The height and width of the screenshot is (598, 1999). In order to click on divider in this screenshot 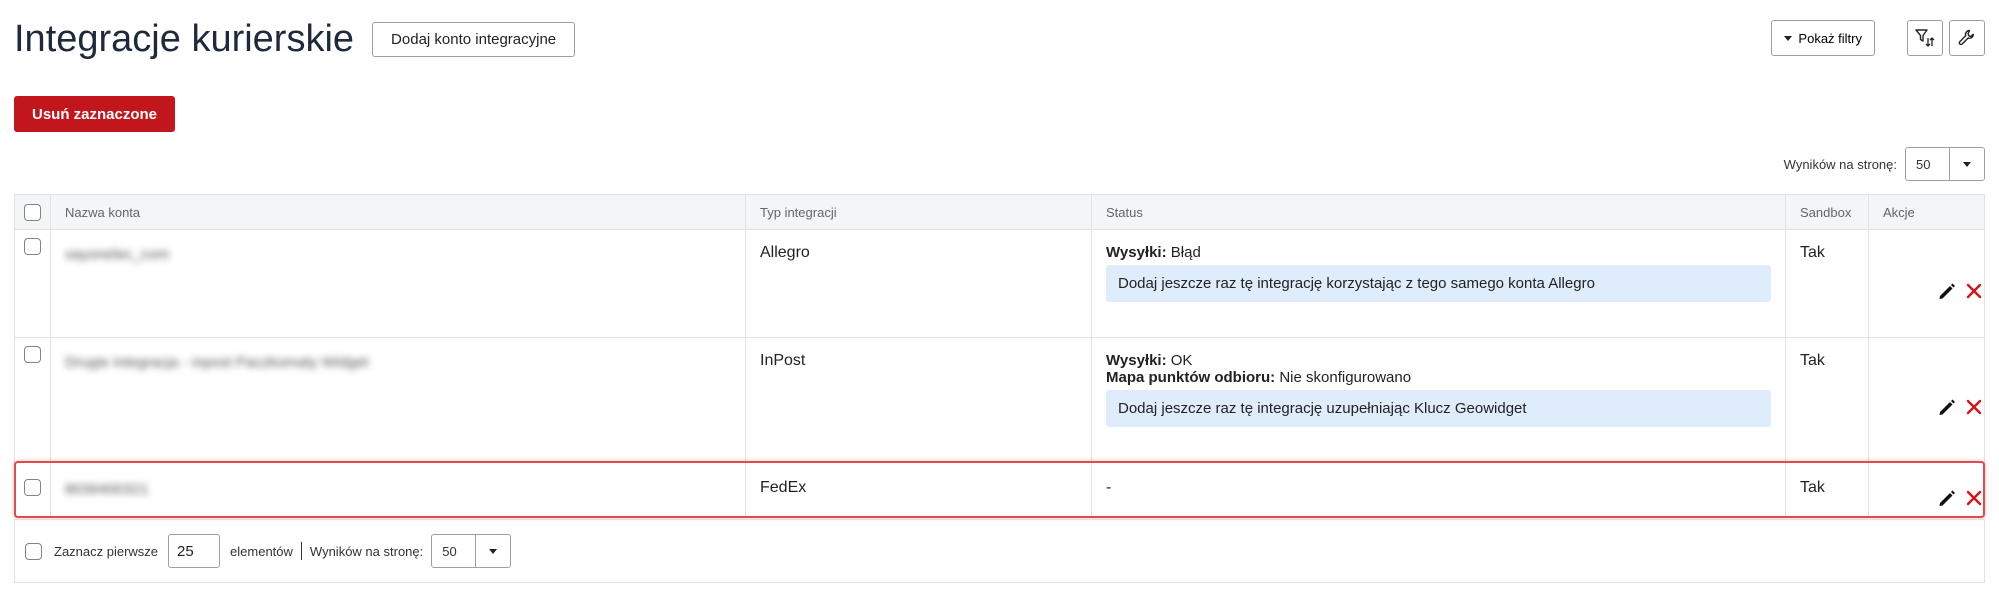, I will do `click(301, 551)`.